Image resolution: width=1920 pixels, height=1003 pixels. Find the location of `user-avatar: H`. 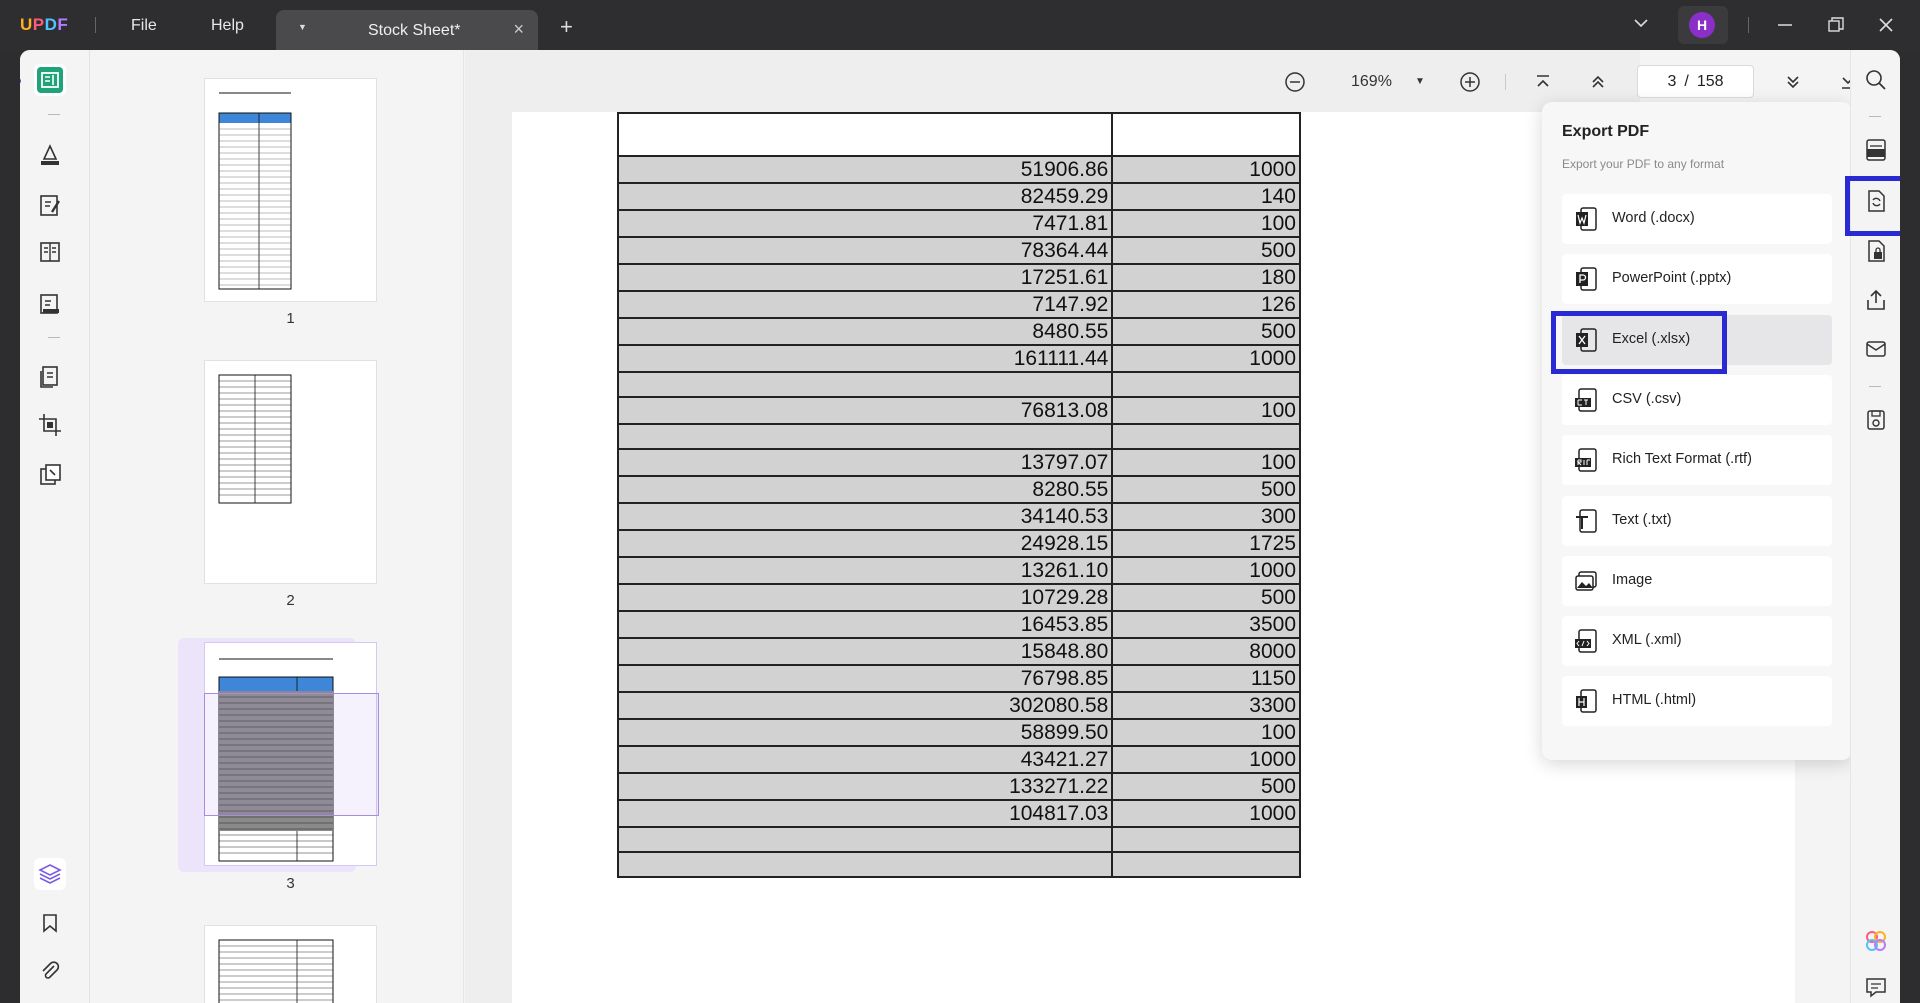

user-avatar: H is located at coordinates (1702, 25).